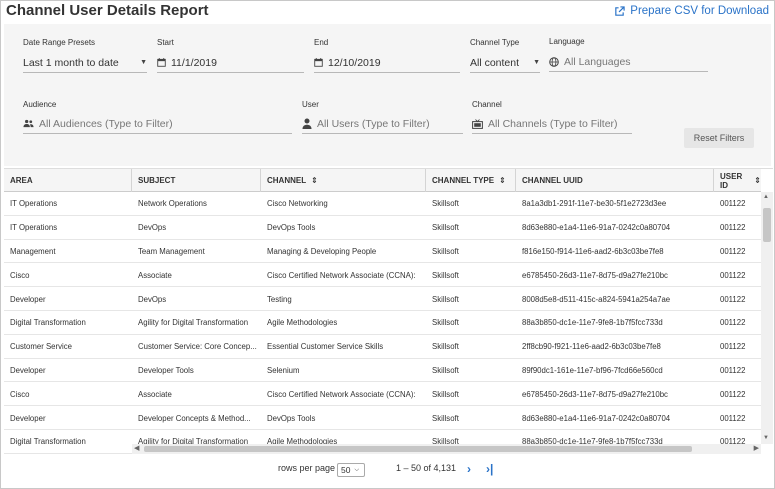  Describe the element at coordinates (302, 323) in the screenshot. I see `cell-channel: Agile Methodologies` at that location.